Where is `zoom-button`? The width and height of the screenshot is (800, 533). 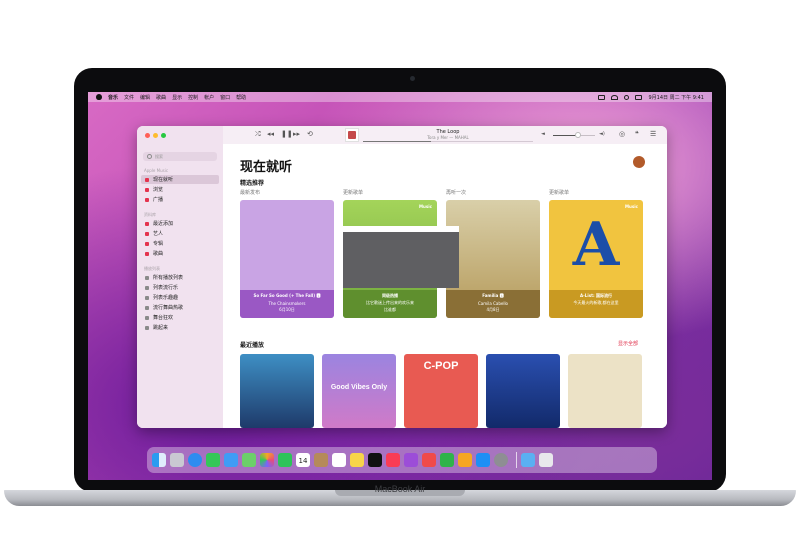 zoom-button is located at coordinates (163, 135).